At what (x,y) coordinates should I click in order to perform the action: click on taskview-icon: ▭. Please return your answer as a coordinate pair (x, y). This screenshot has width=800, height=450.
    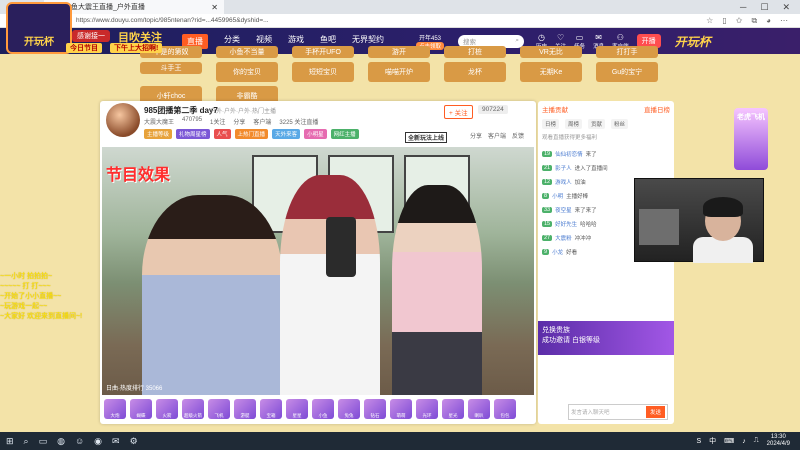
    Looking at the image, I should click on (43, 441).